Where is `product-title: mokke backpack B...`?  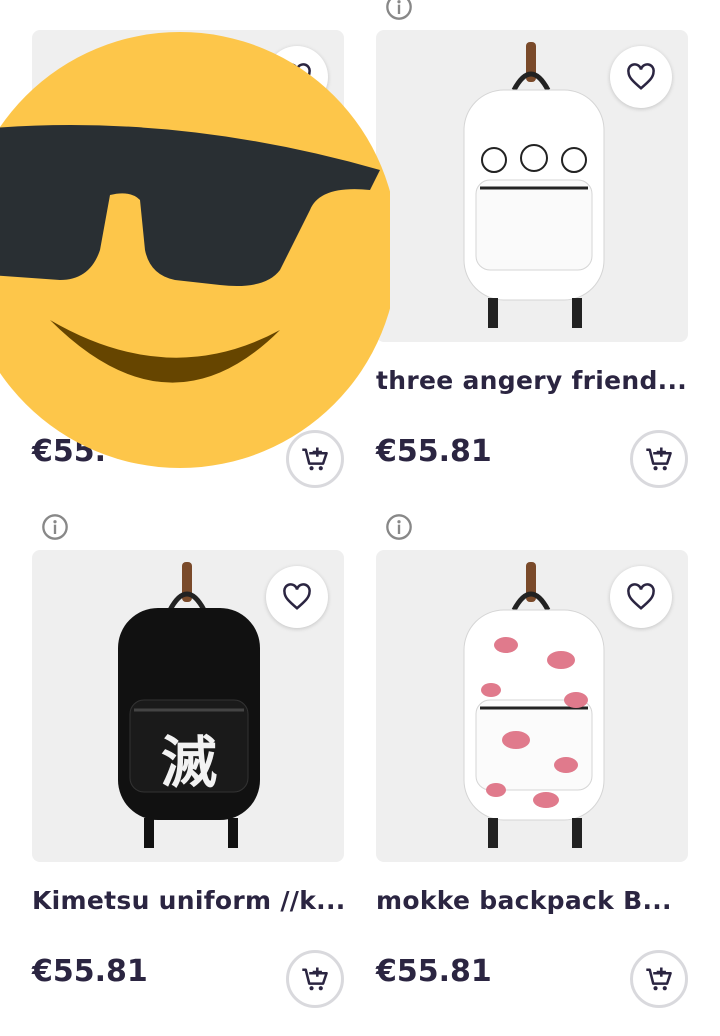
product-title: mokke backpack B... is located at coordinates (532, 900).